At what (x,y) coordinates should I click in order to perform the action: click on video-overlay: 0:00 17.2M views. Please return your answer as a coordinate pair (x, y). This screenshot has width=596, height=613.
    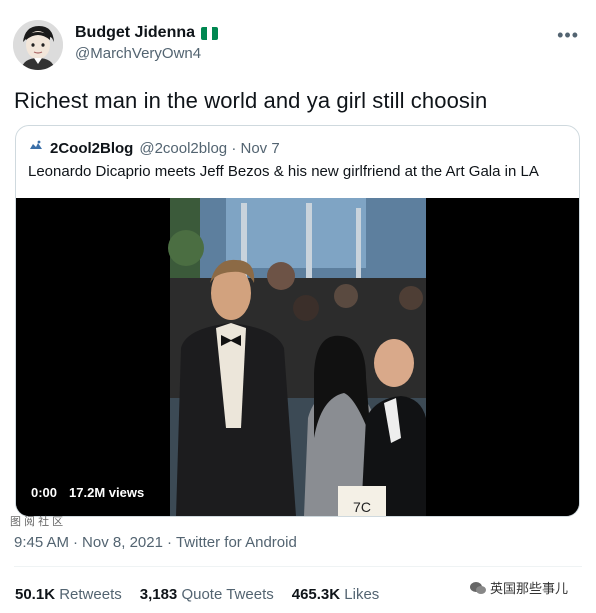
    Looking at the image, I should click on (87, 492).